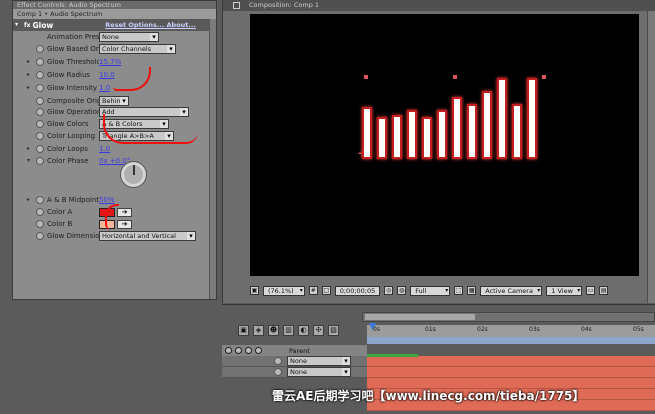 The width and height of the screenshot is (655, 414). What do you see at coordinates (284, 290) in the screenshot?
I see `magnification-dropdown: (76.1%)` at bounding box center [284, 290].